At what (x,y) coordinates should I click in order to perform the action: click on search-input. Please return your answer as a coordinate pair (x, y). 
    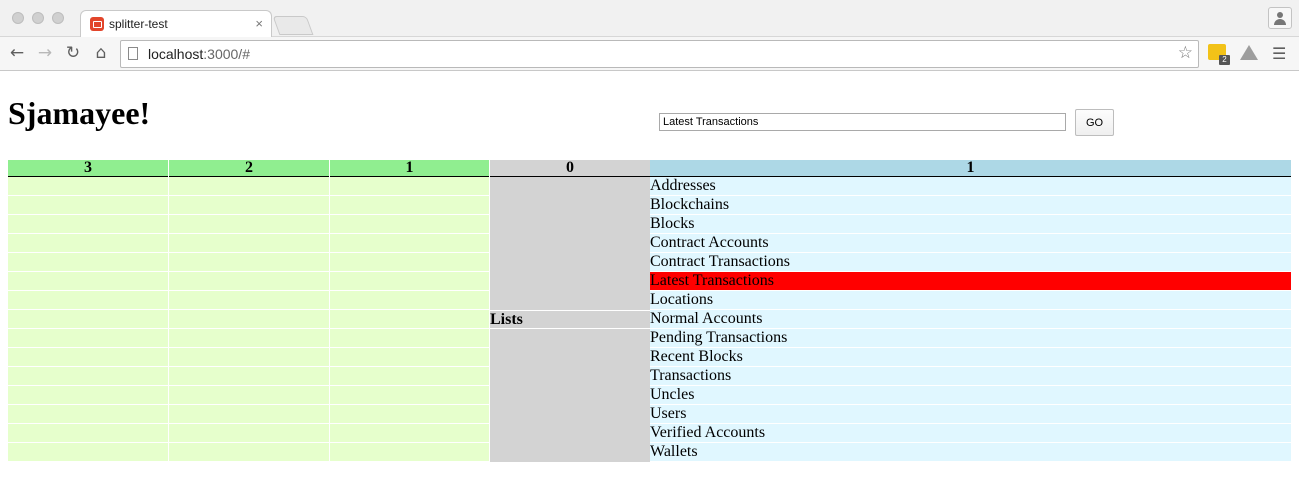
    Looking at the image, I should click on (862, 122).